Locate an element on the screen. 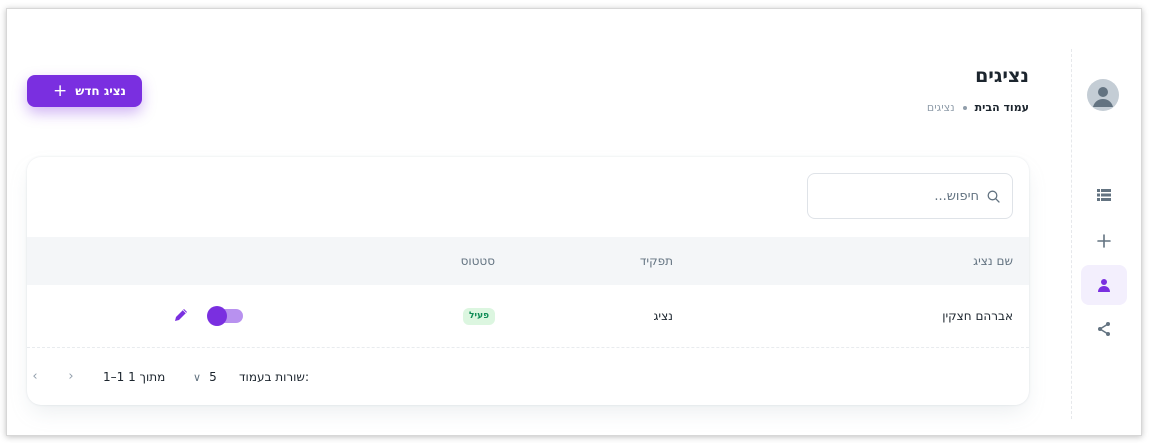 The height and width of the screenshot is (443, 1151). nav-item-list is located at coordinates (1104, 195).